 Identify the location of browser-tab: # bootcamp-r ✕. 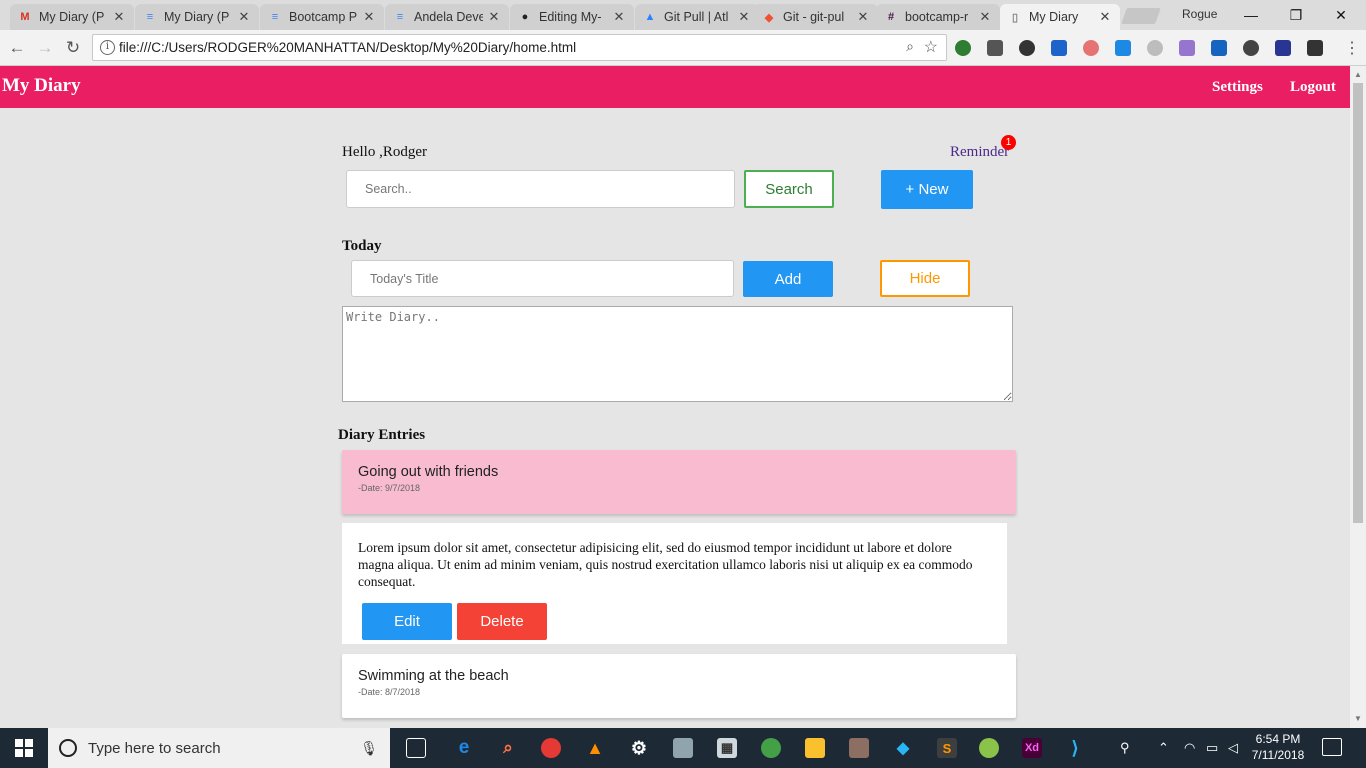
(938, 17).